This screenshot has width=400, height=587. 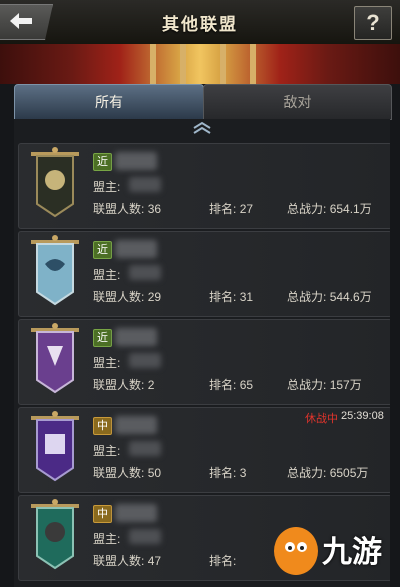 What do you see at coordinates (231, 209) in the screenshot?
I see `rank-stat: 排名: 27` at bounding box center [231, 209].